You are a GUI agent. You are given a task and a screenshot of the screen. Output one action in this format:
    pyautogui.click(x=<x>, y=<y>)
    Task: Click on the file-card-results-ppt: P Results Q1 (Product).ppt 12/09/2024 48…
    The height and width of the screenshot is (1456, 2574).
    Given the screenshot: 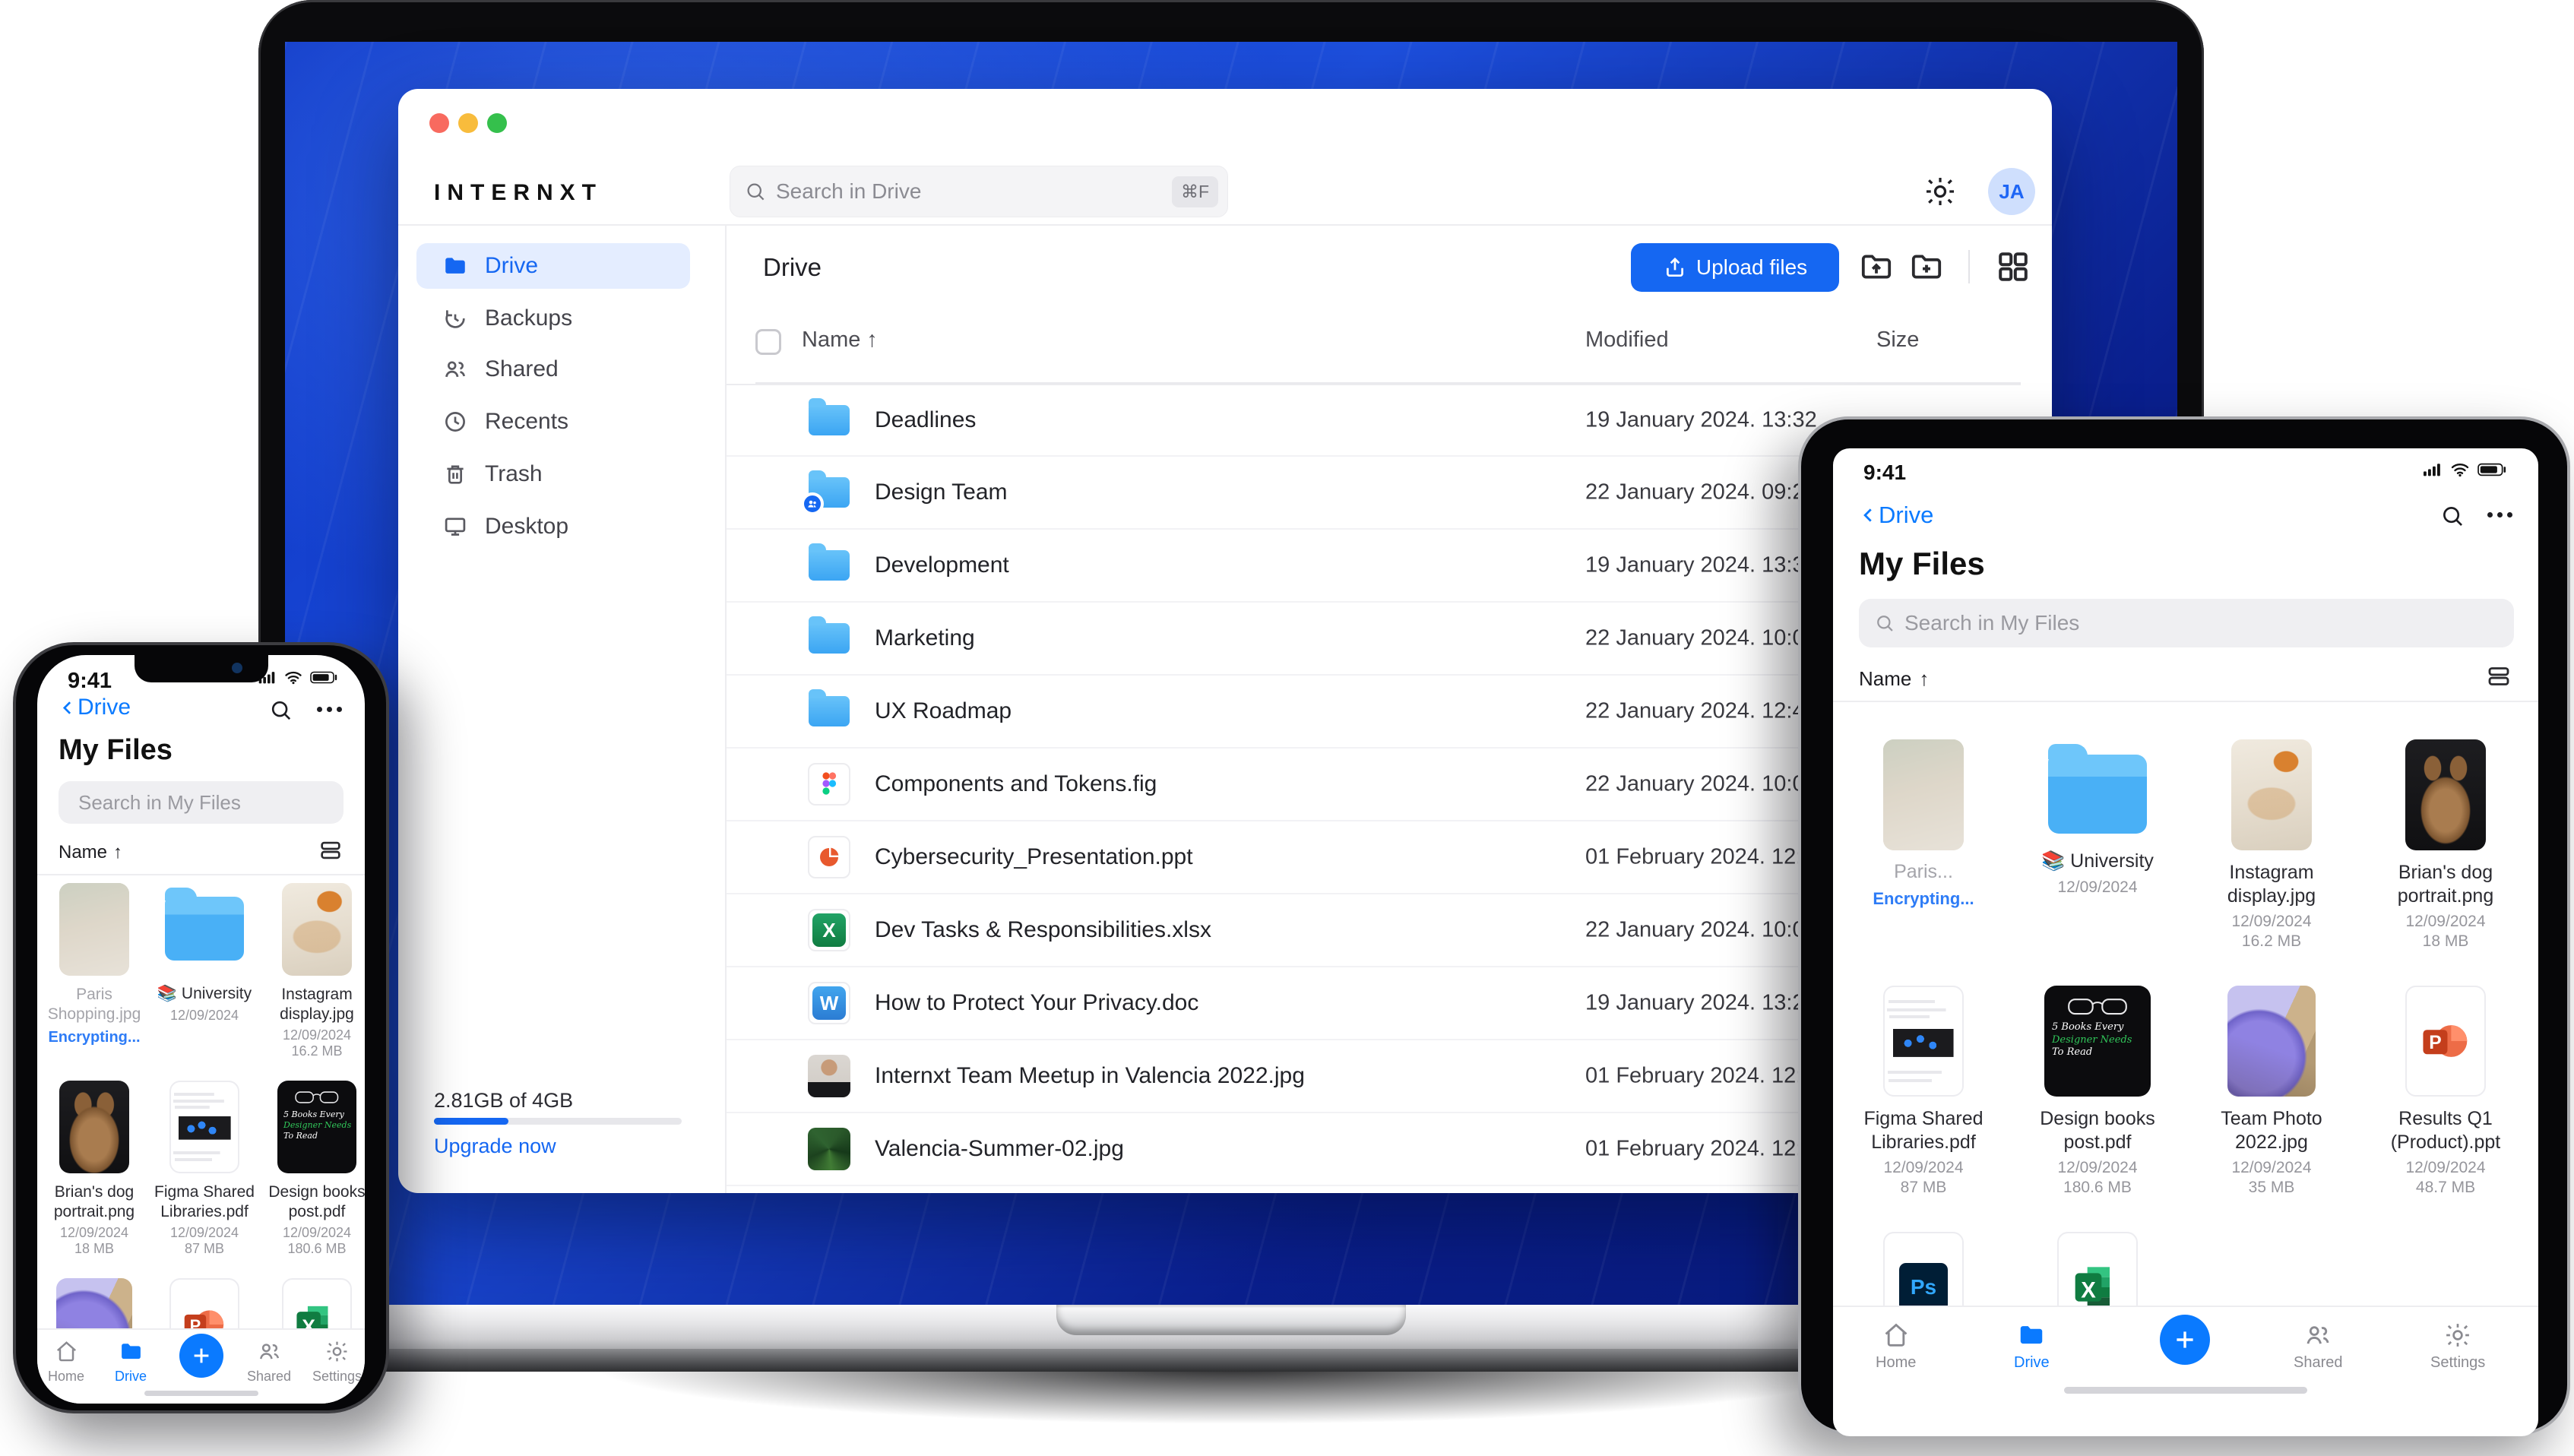 What is the action you would take?
    pyautogui.click(x=2446, y=1091)
    